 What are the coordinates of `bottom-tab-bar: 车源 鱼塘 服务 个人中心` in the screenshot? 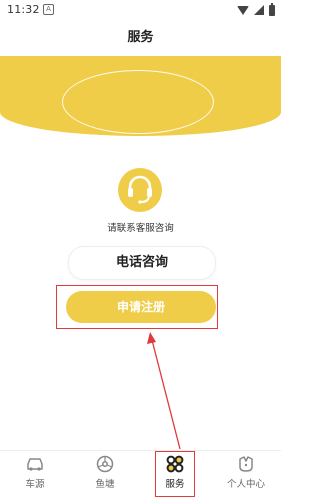 It's located at (140, 475).